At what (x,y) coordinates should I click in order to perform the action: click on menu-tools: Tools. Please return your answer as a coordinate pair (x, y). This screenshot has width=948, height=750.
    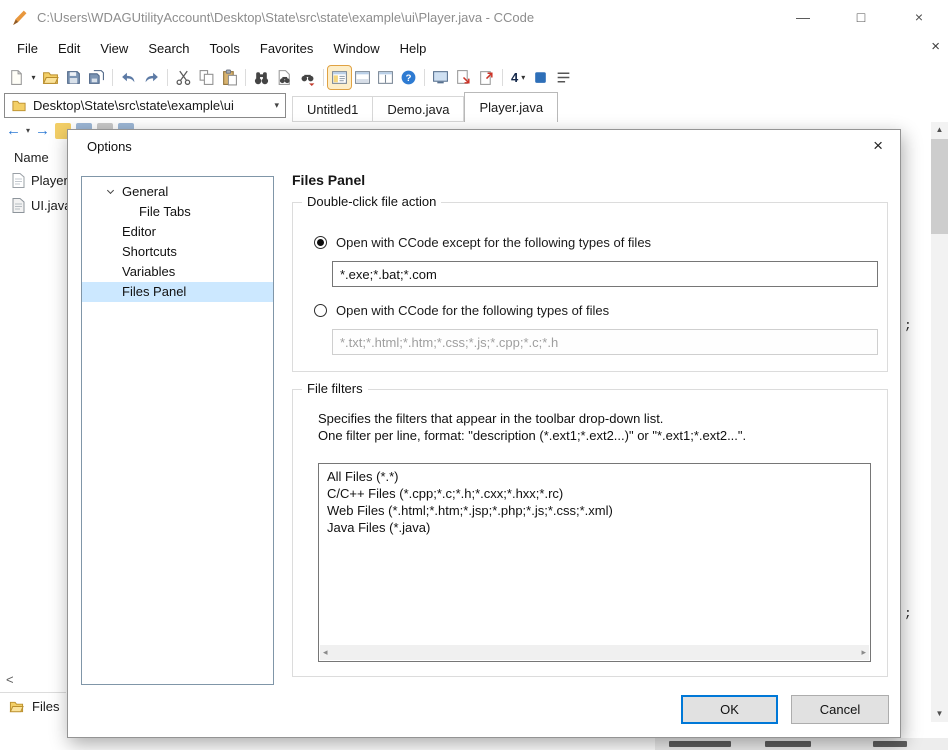
    Looking at the image, I should click on (225, 48).